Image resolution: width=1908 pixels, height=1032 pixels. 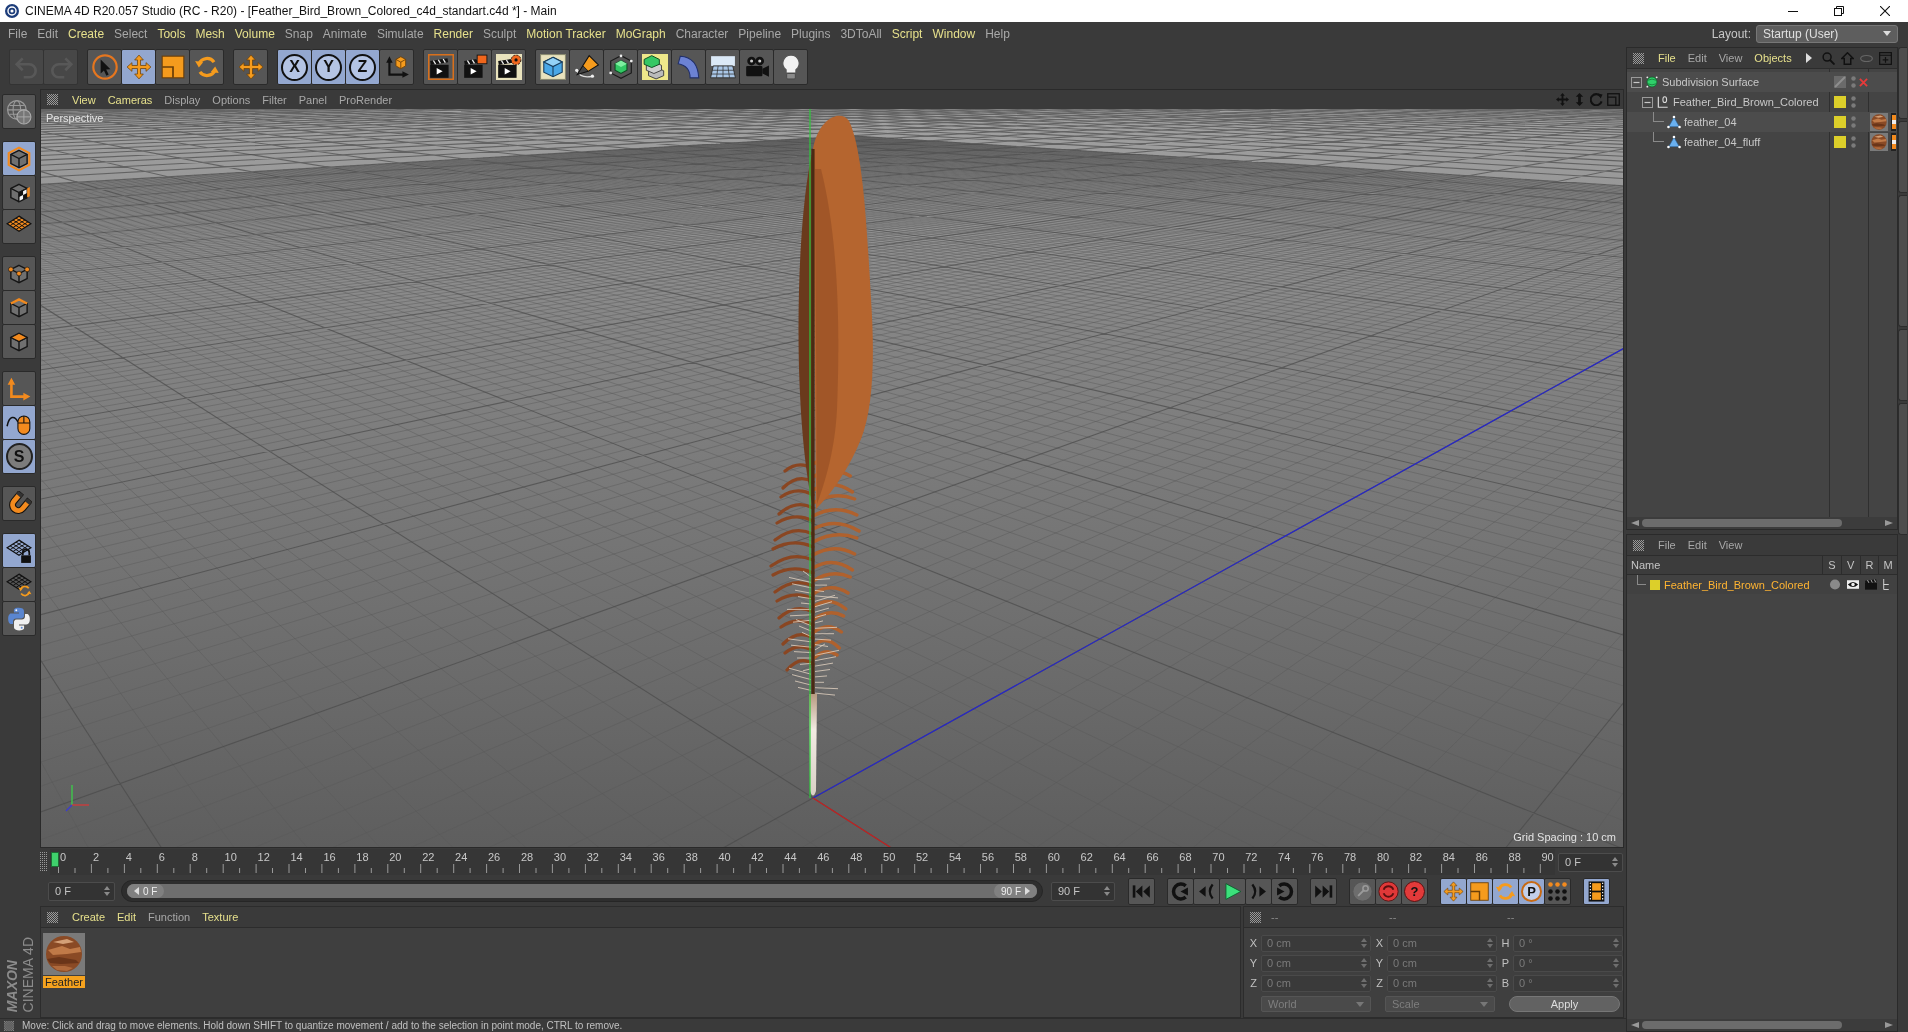 What do you see at coordinates (1889, 1025) in the screenshot?
I see `scroll-right-icon` at bounding box center [1889, 1025].